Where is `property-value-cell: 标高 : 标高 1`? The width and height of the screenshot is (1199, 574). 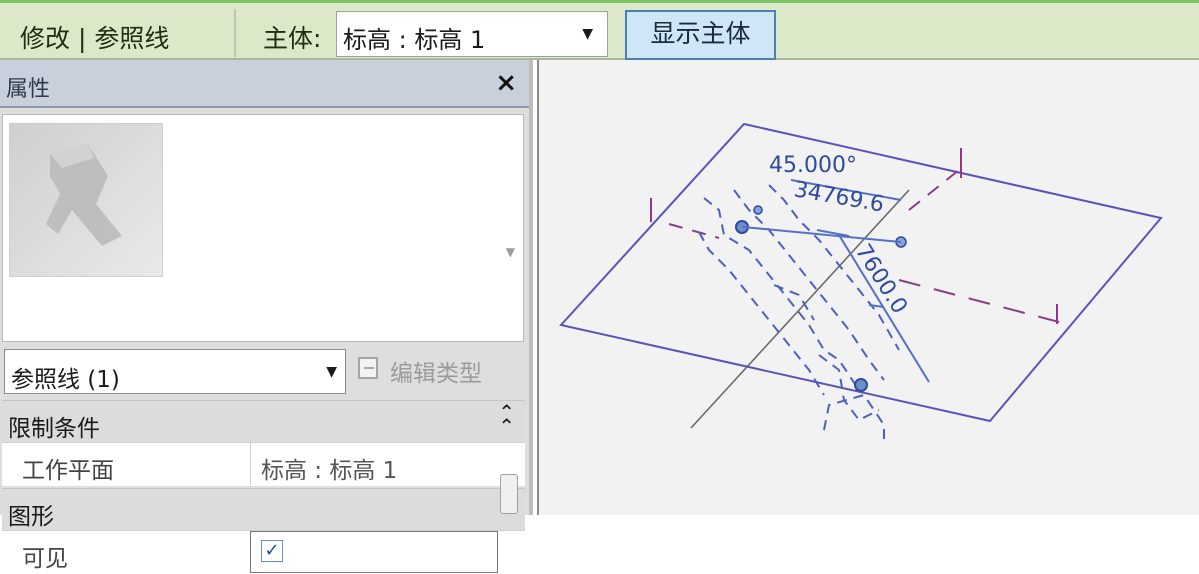 property-value-cell: 标高 : 标高 1 is located at coordinates (374, 464).